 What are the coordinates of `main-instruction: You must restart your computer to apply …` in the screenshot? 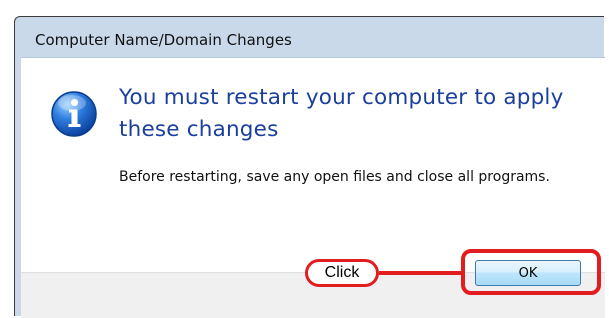 It's located at (341, 113).